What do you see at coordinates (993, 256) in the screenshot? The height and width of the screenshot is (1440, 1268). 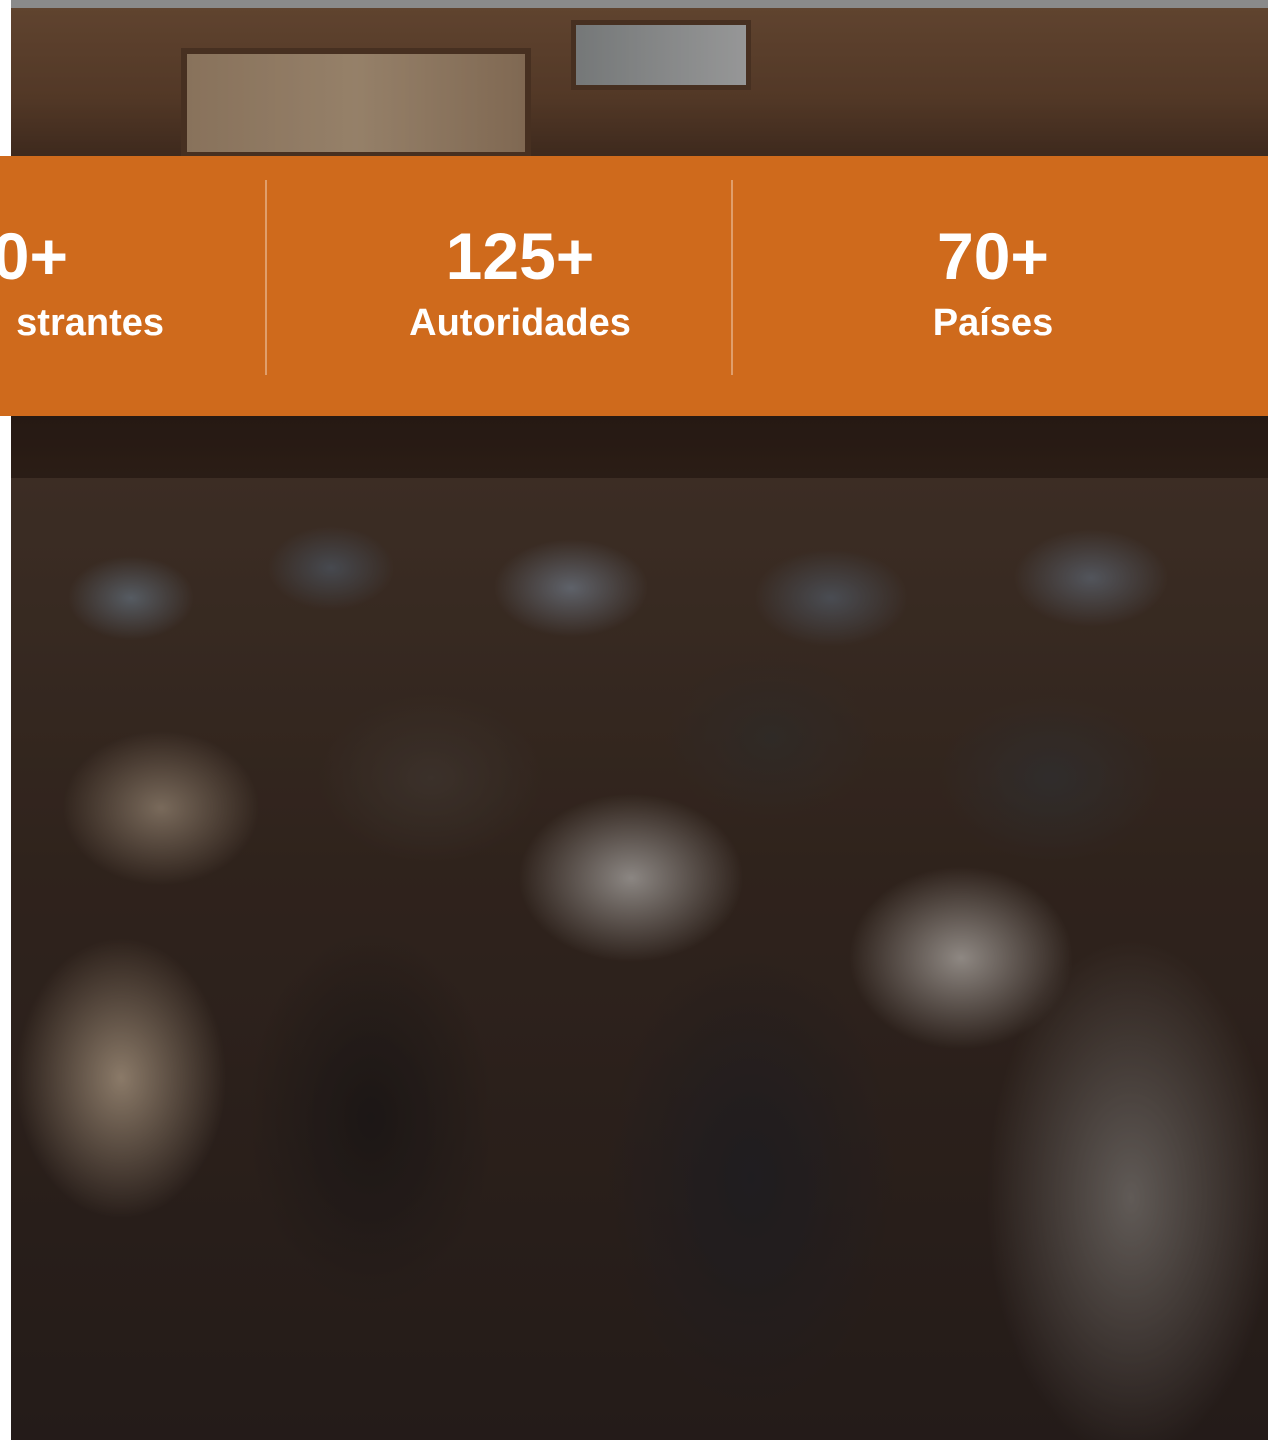 I see `stat-value: 70+` at bounding box center [993, 256].